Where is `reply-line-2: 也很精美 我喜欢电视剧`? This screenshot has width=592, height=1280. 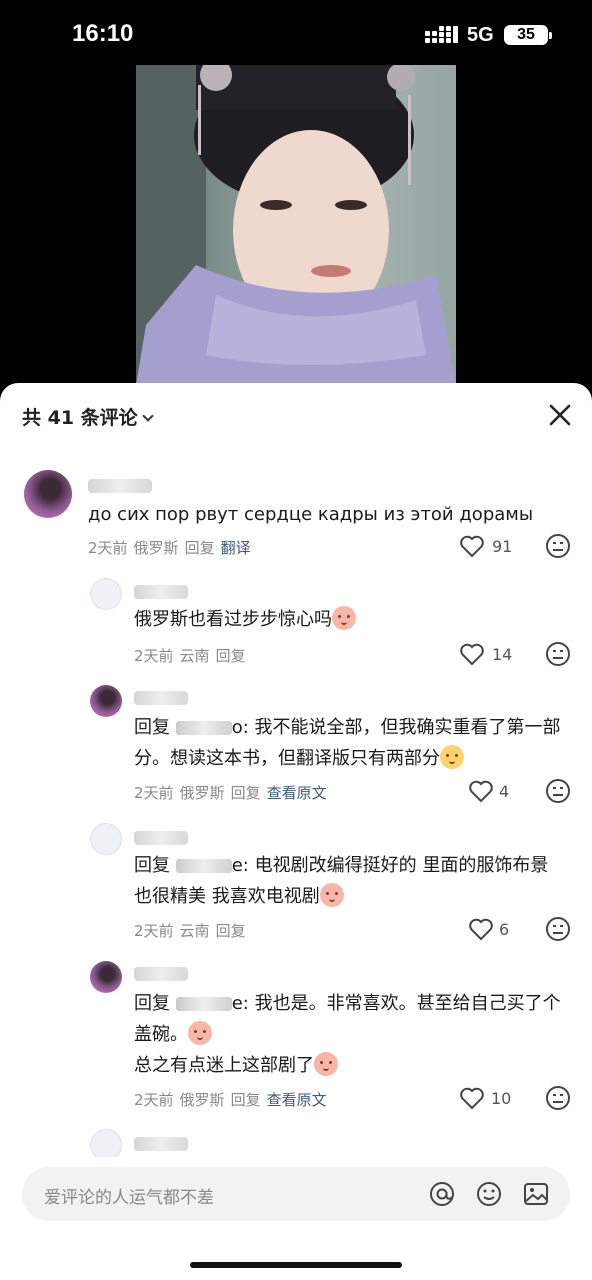
reply-line-2: 也很精美 我喜欢电视剧 is located at coordinates (227, 896).